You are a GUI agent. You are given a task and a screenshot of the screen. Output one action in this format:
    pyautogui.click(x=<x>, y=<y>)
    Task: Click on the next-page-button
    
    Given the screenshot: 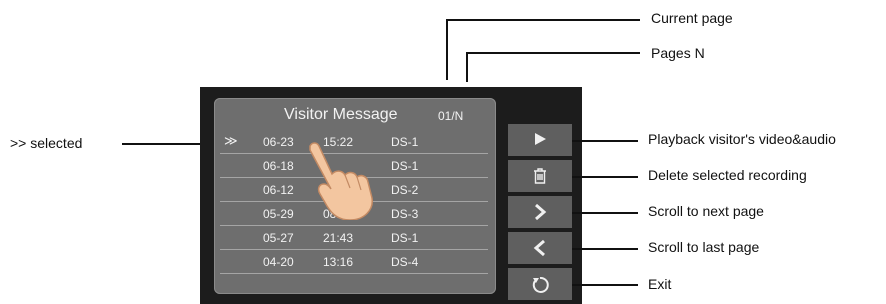 What is the action you would take?
    pyautogui.click(x=540, y=212)
    